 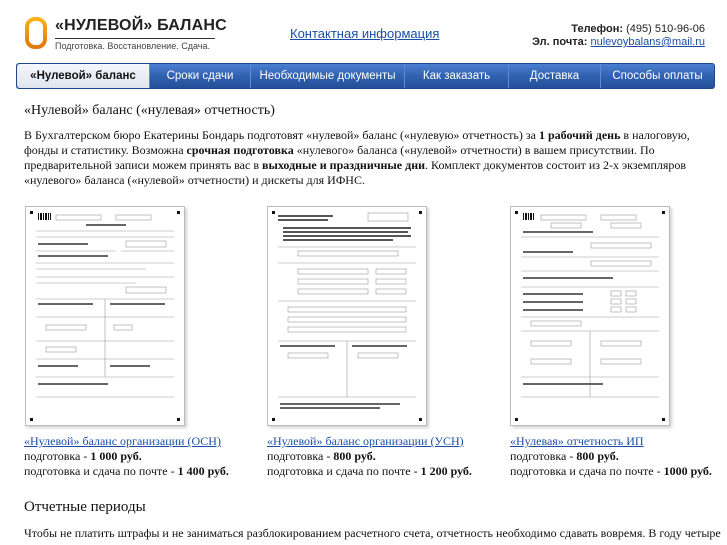 What do you see at coordinates (364, 33) in the screenshot?
I see `contacts-link: Контактная информация` at bounding box center [364, 33].